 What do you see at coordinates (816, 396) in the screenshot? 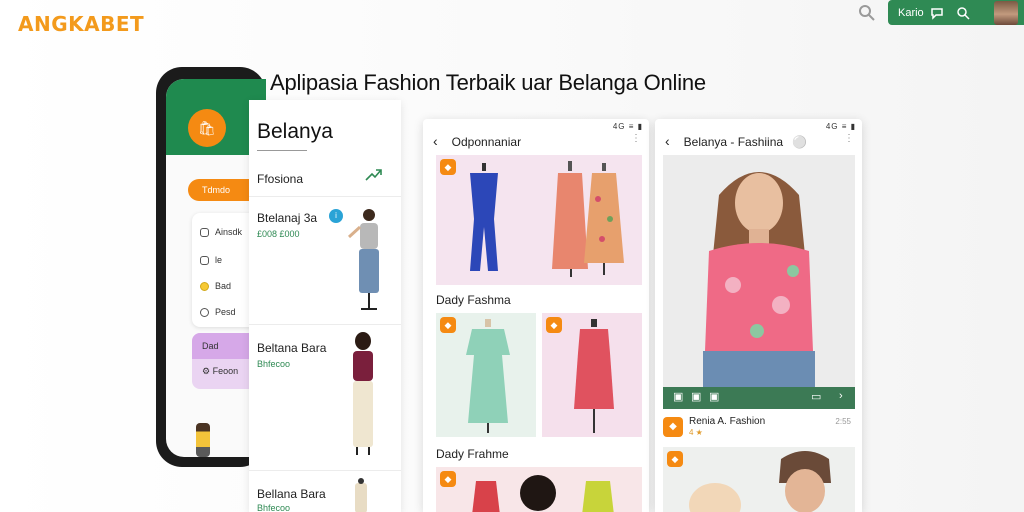
I see `gallery-icon: ▭` at bounding box center [816, 396].